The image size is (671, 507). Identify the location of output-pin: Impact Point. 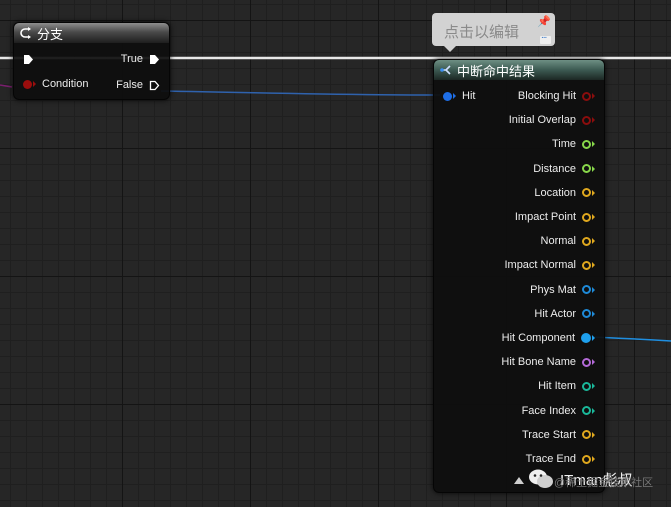
(555, 217).